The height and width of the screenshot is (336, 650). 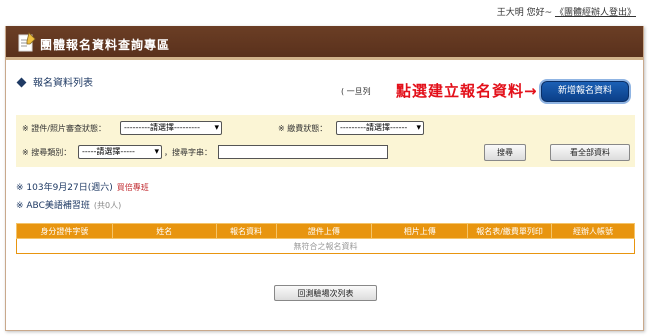 I want to click on callout-annotation: 點選建立報名資料→, so click(x=467, y=91).